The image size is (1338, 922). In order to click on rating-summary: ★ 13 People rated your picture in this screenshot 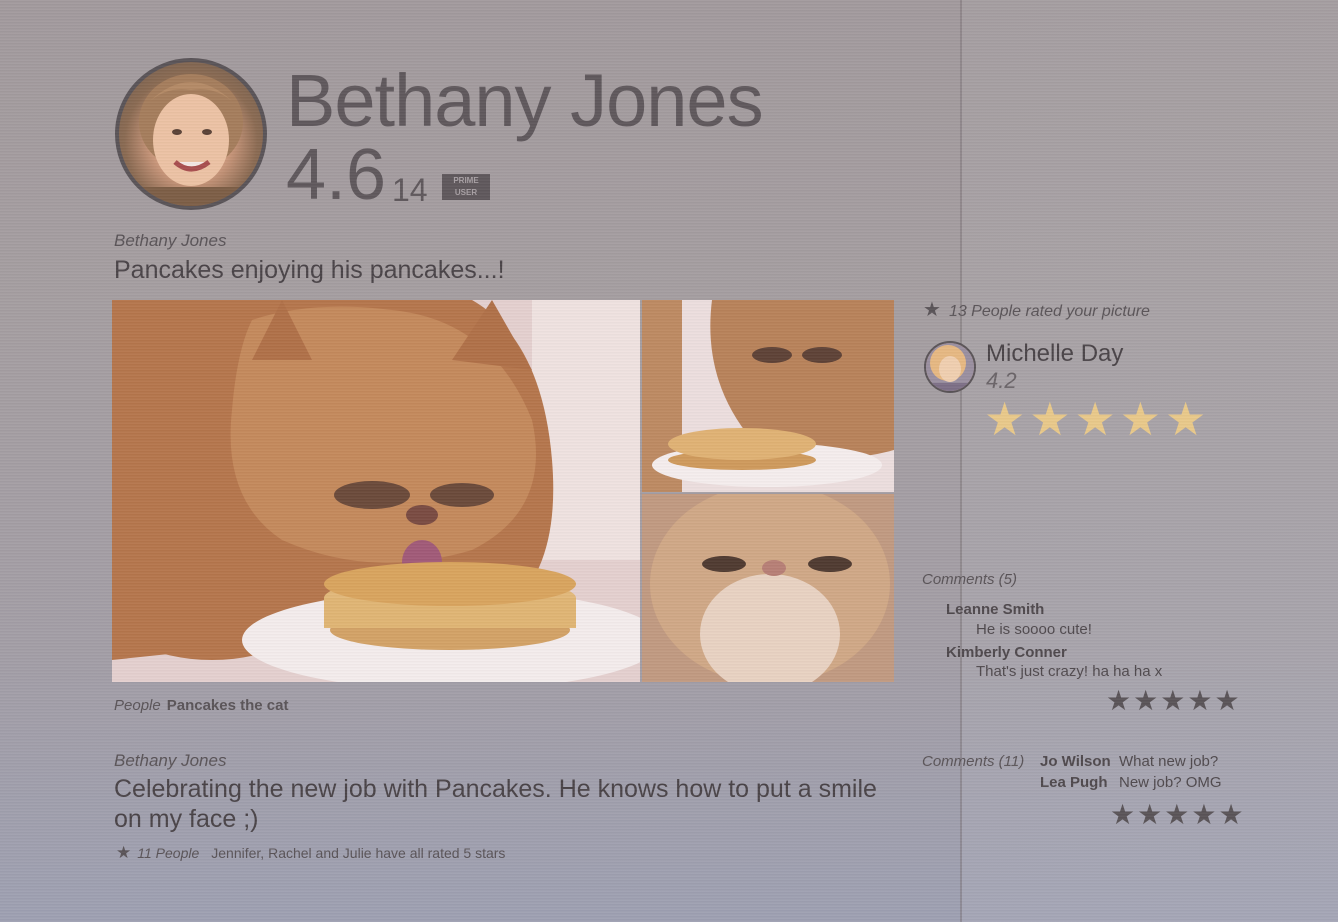, I will do `click(1036, 309)`.